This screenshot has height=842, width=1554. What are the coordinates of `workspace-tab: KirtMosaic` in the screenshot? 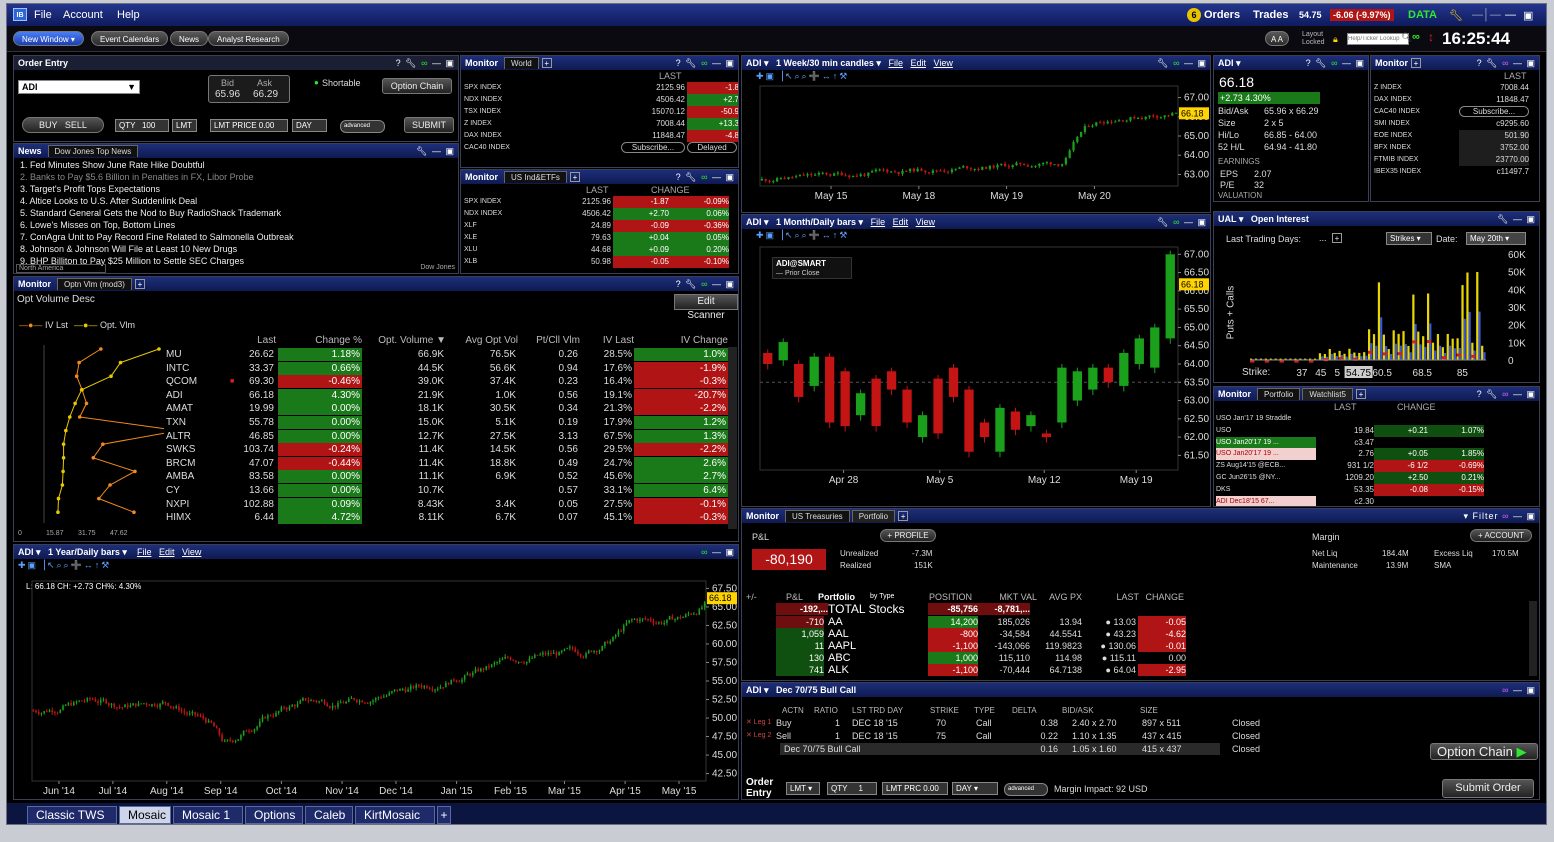 It's located at (395, 815).